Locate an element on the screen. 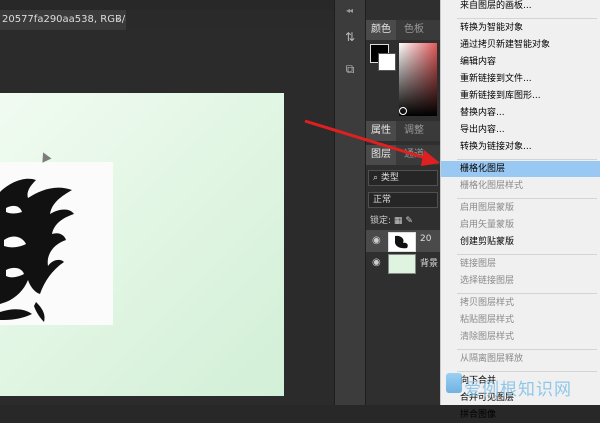  menu-item: 拷贝图层样式 is located at coordinates (520, 303).